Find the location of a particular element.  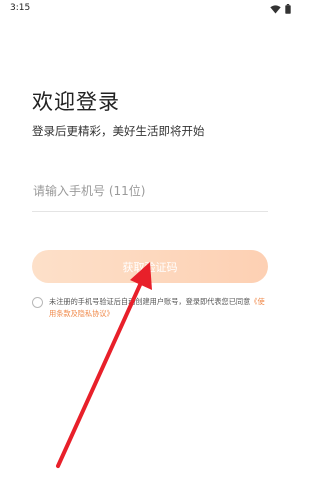

battery-icon is located at coordinates (288, 9).